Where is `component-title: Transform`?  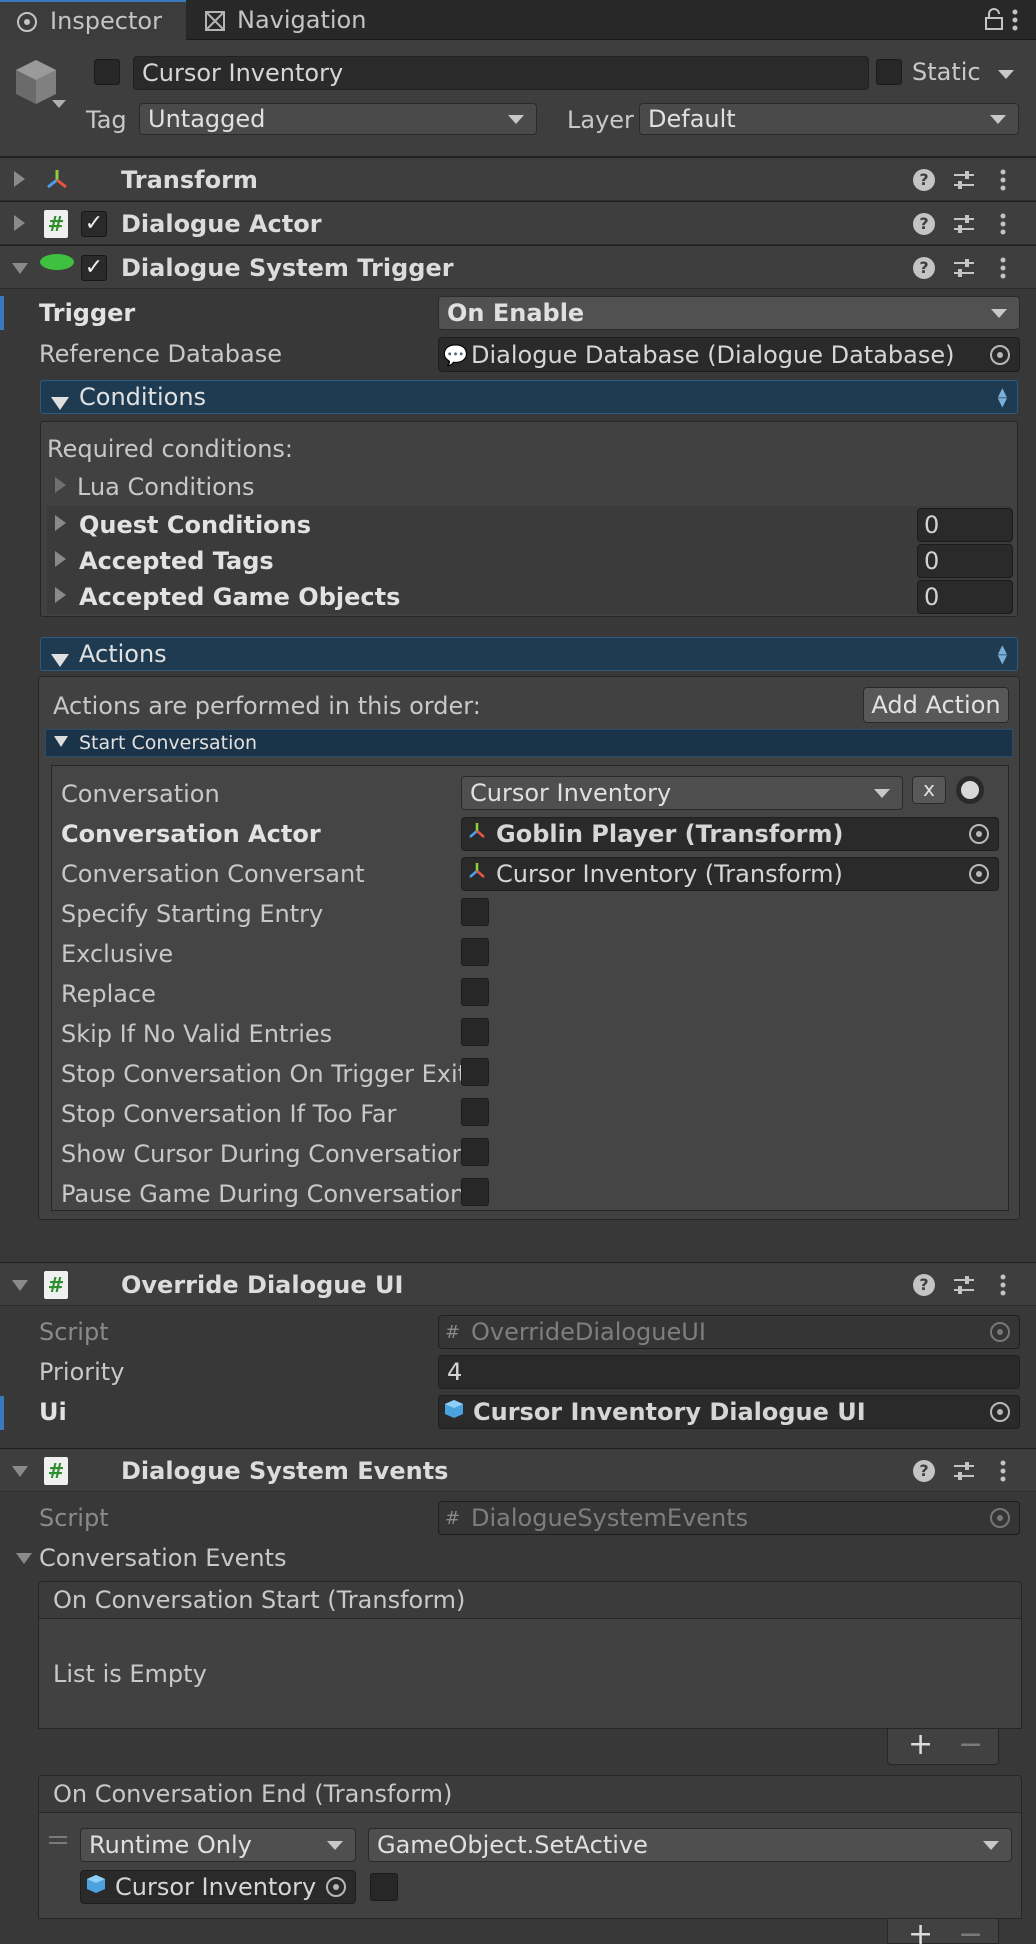
component-title: Transform is located at coordinates (189, 180).